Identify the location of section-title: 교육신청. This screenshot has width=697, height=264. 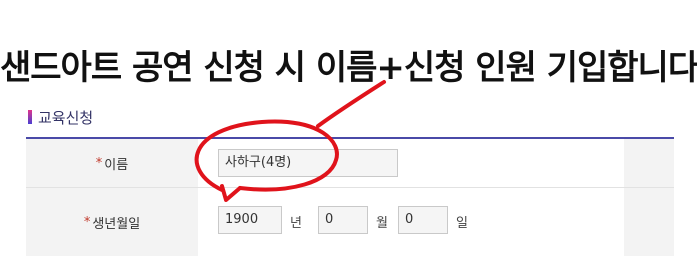
(66, 117).